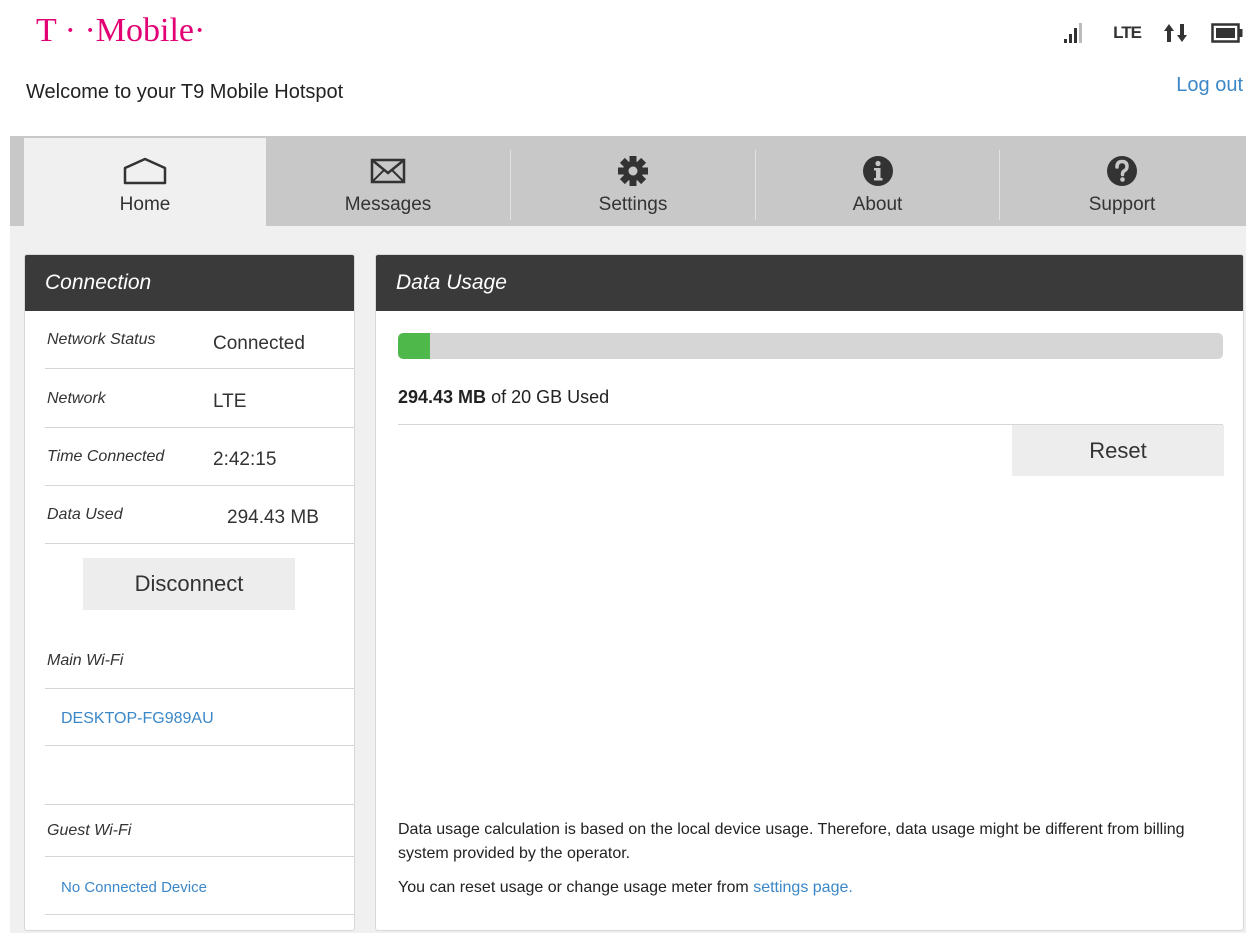 Image resolution: width=1257 pixels, height=933 pixels. What do you see at coordinates (633, 204) in the screenshot?
I see `tab-settings-label: Settings` at bounding box center [633, 204].